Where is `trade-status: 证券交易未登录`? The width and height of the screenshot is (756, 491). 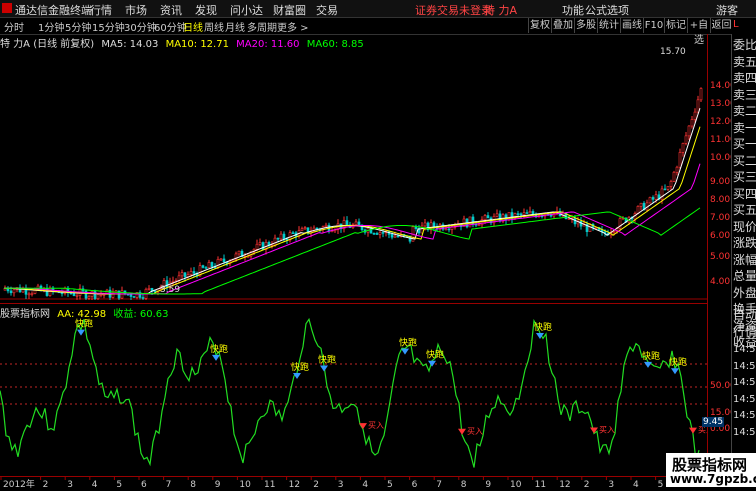 trade-status: 证券交易未登录 is located at coordinates (453, 10).